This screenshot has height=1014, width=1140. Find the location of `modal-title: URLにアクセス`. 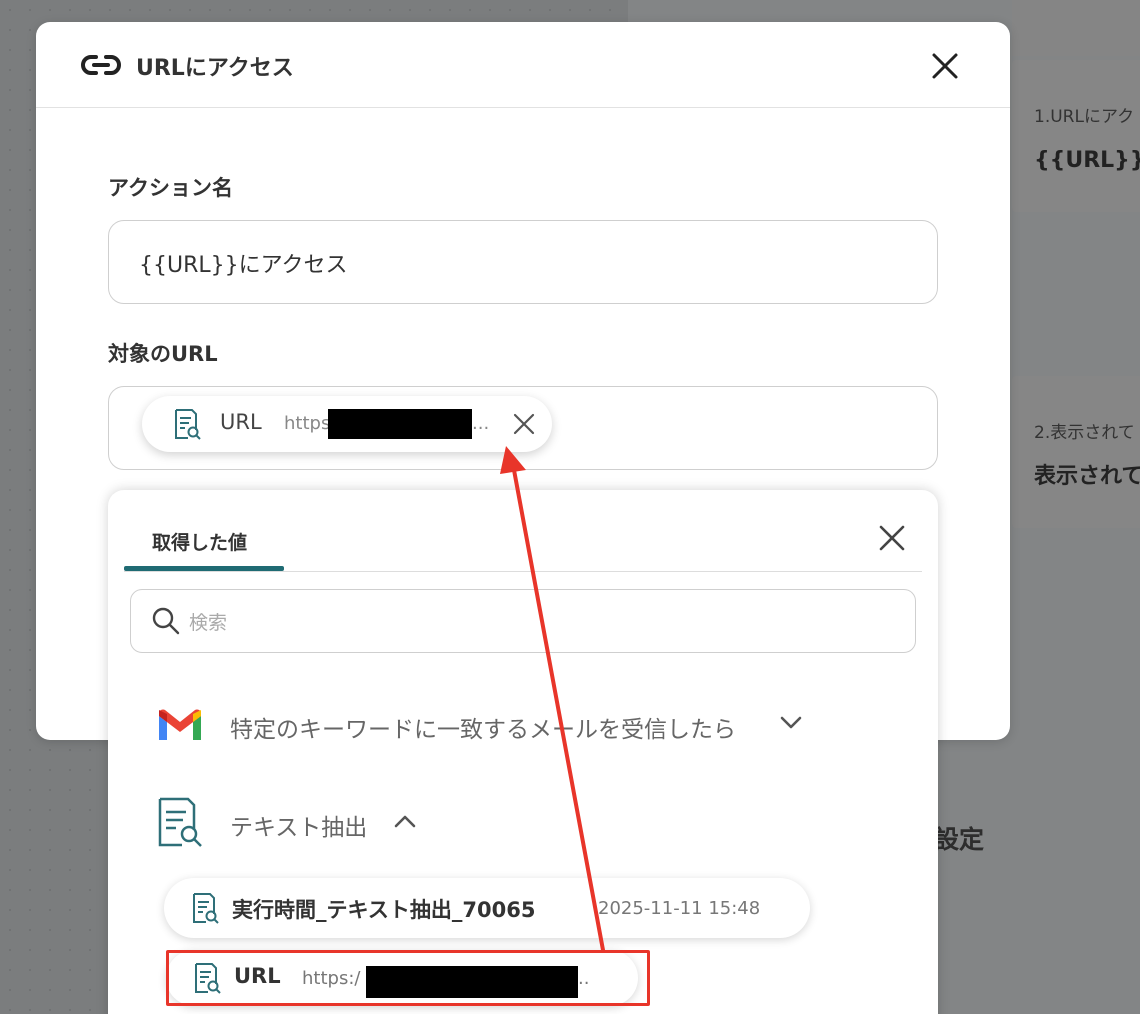

modal-title: URLにアクセス is located at coordinates (215, 68).